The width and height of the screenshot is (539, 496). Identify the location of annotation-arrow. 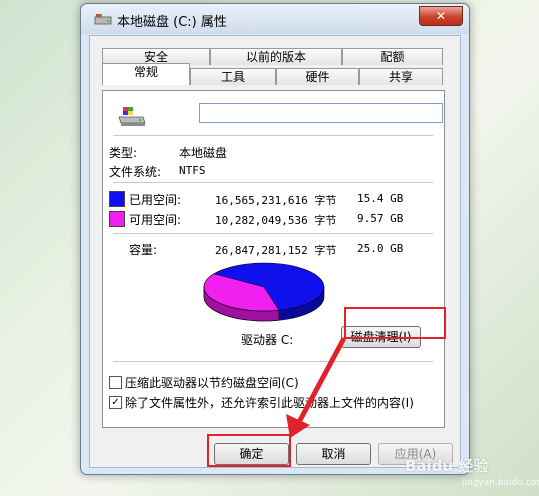
(316, 387).